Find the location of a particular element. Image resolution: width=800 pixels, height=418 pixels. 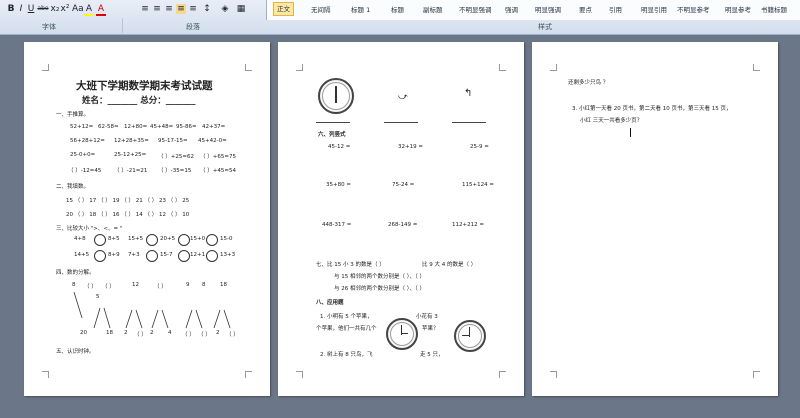

align-left-icon: ≡ is located at coordinates (145, 9).